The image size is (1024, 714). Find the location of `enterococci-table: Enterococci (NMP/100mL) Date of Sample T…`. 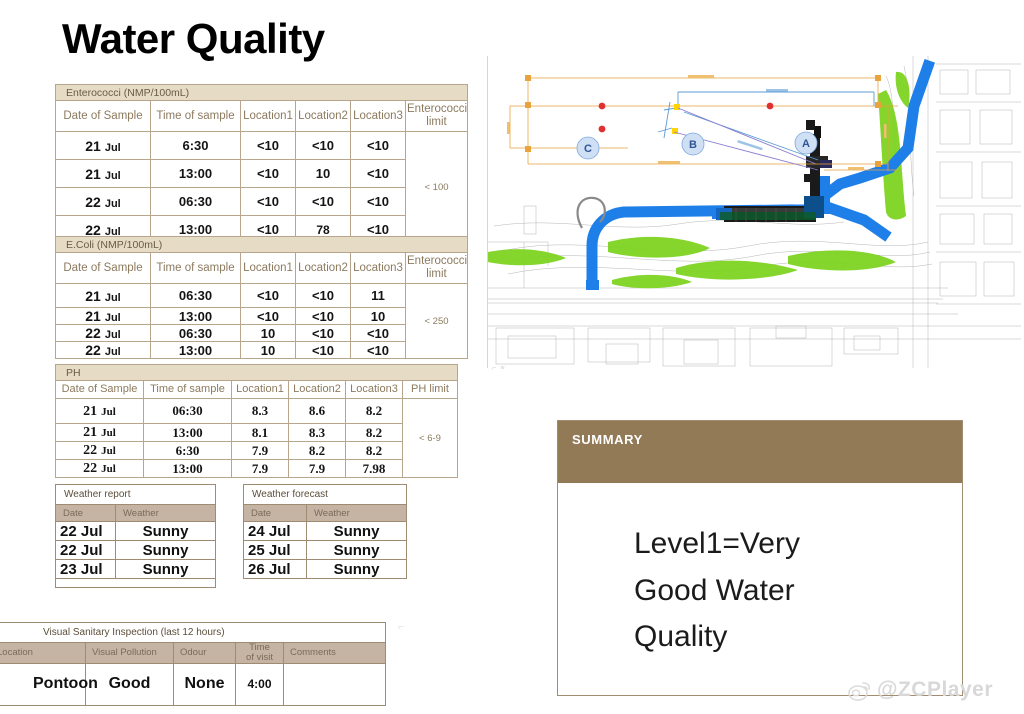

enterococci-table: Enterococci (NMP/100mL) Date of Sample T… is located at coordinates (261, 164).